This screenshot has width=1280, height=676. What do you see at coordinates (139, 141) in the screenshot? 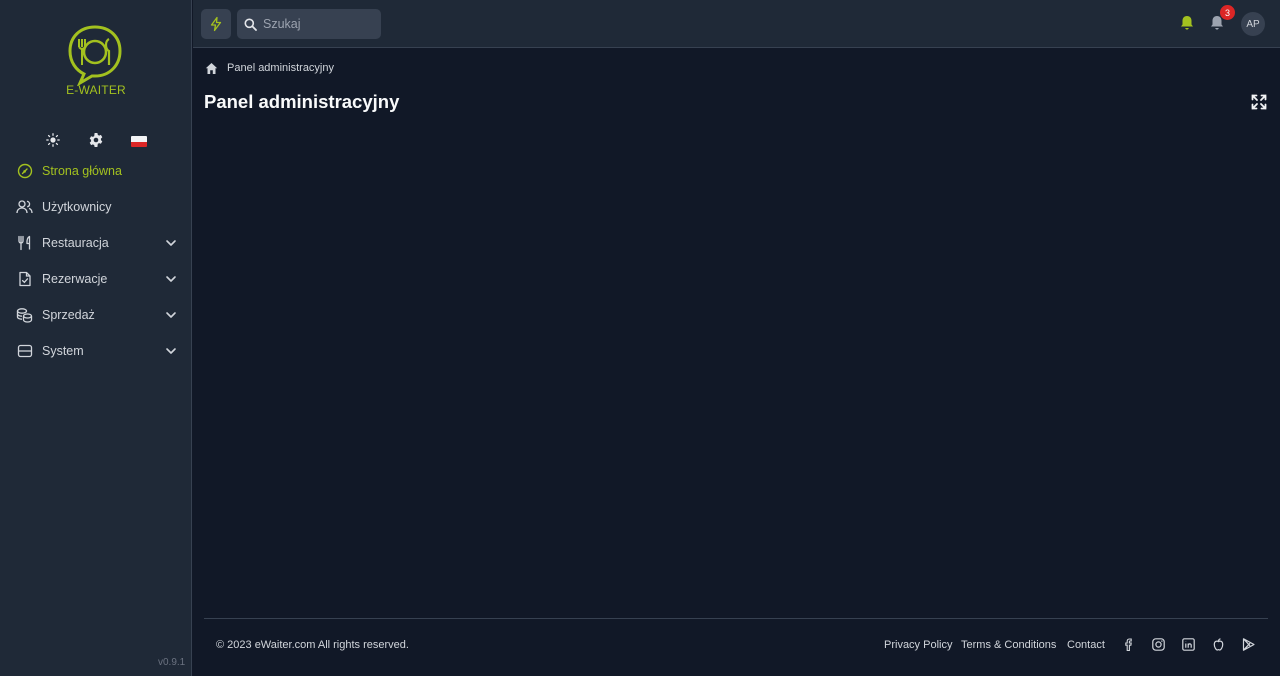
I see `poland-flag-icon` at bounding box center [139, 141].